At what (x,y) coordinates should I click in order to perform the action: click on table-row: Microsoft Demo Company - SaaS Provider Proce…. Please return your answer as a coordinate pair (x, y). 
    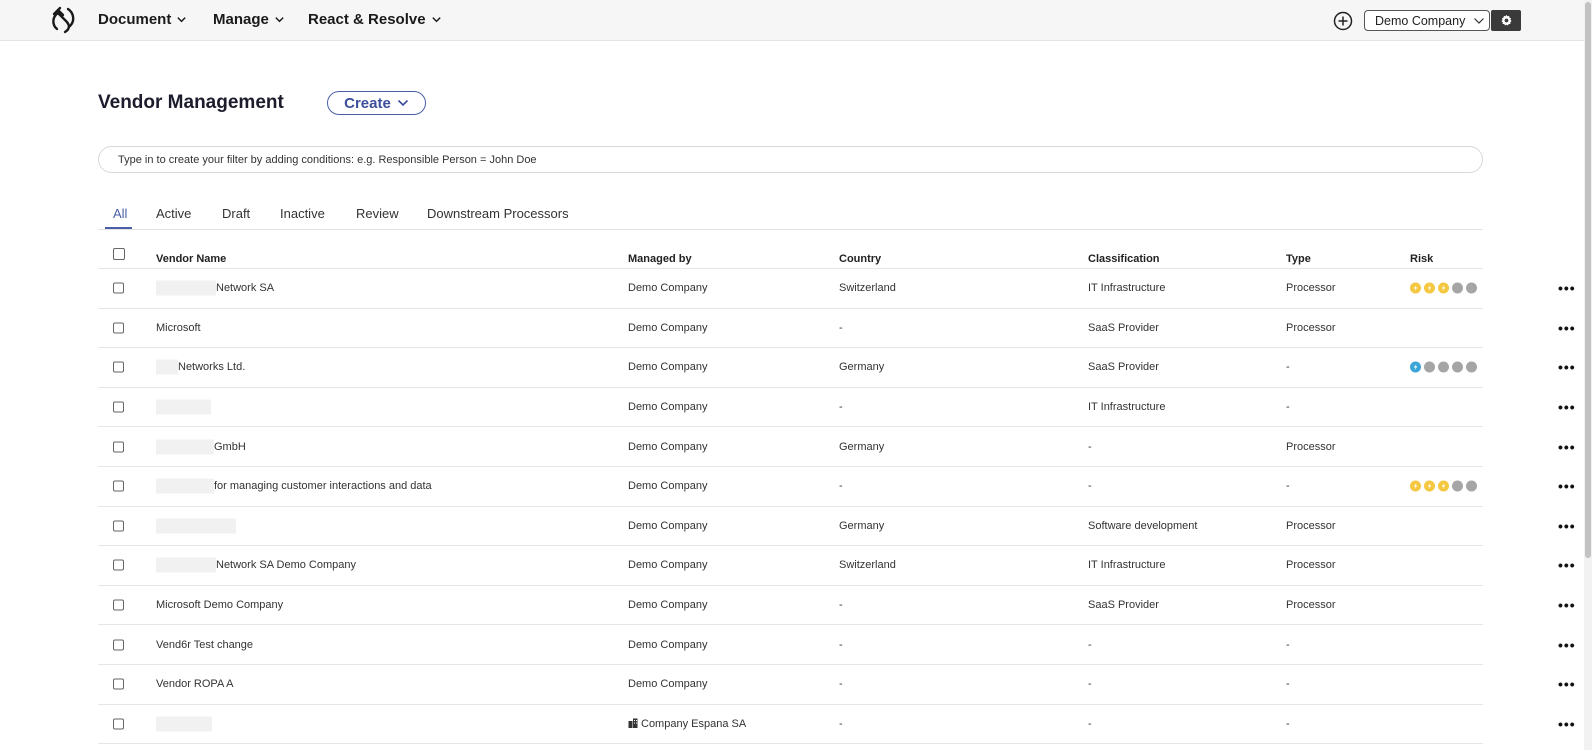
    Looking at the image, I should click on (836, 329).